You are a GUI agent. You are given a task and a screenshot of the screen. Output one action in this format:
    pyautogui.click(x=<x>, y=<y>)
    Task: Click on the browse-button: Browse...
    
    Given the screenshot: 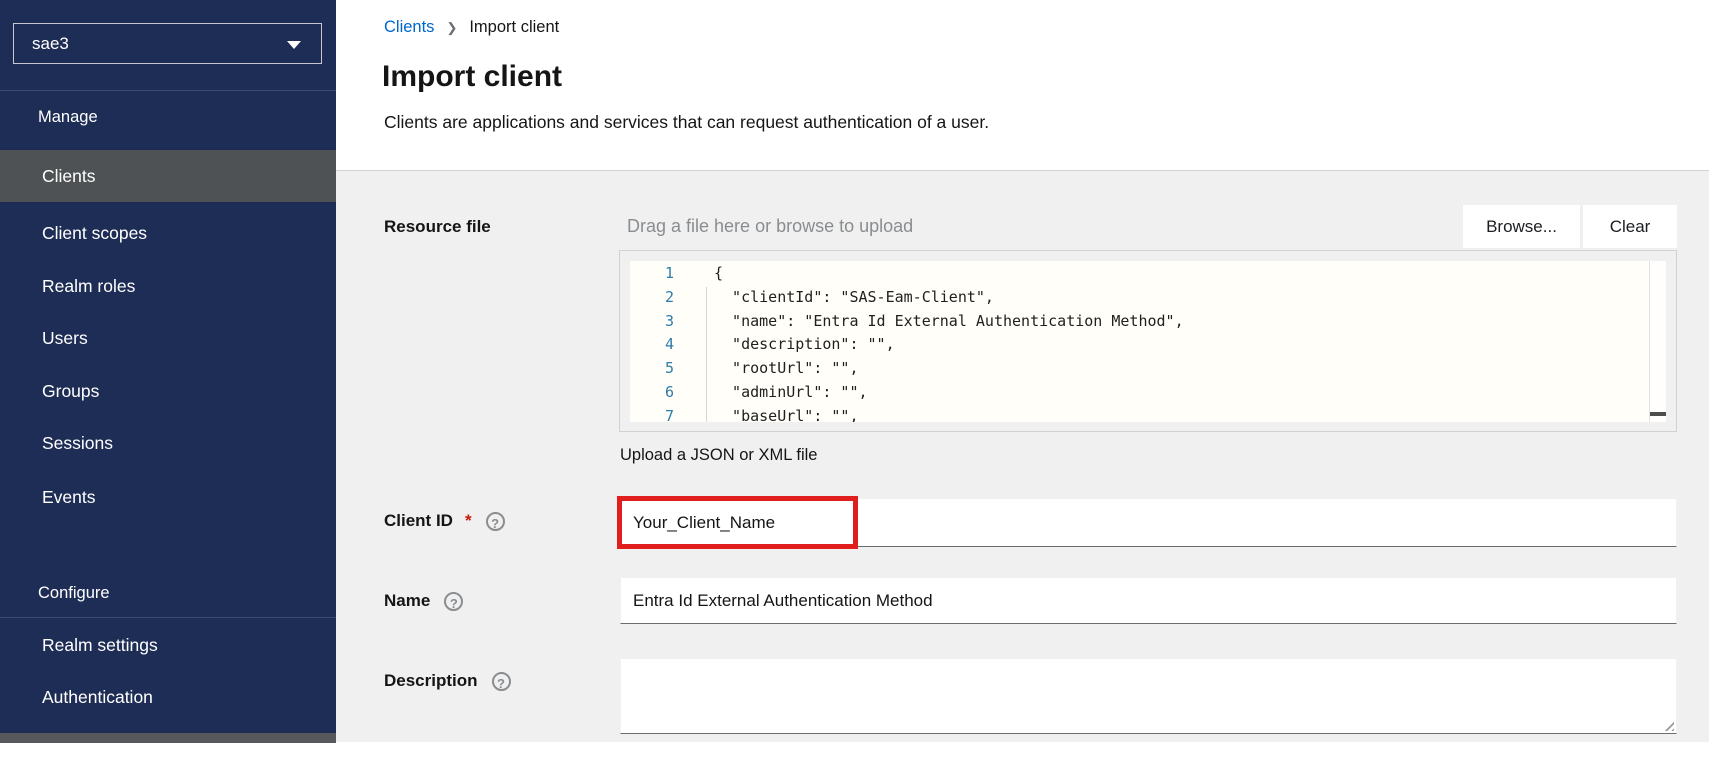 What is the action you would take?
    pyautogui.click(x=1521, y=226)
    